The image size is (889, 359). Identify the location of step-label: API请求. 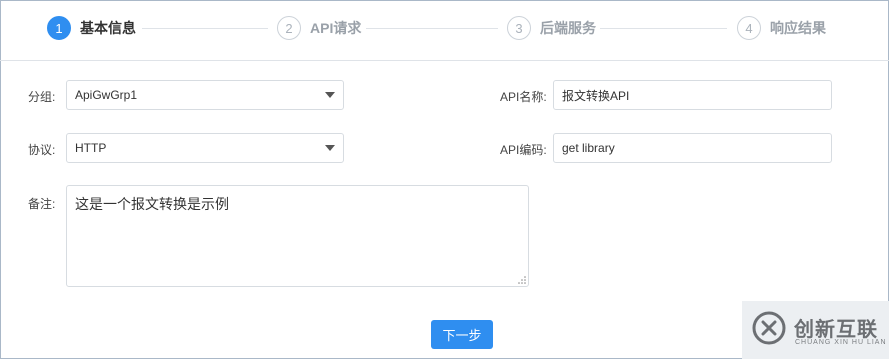
(336, 28).